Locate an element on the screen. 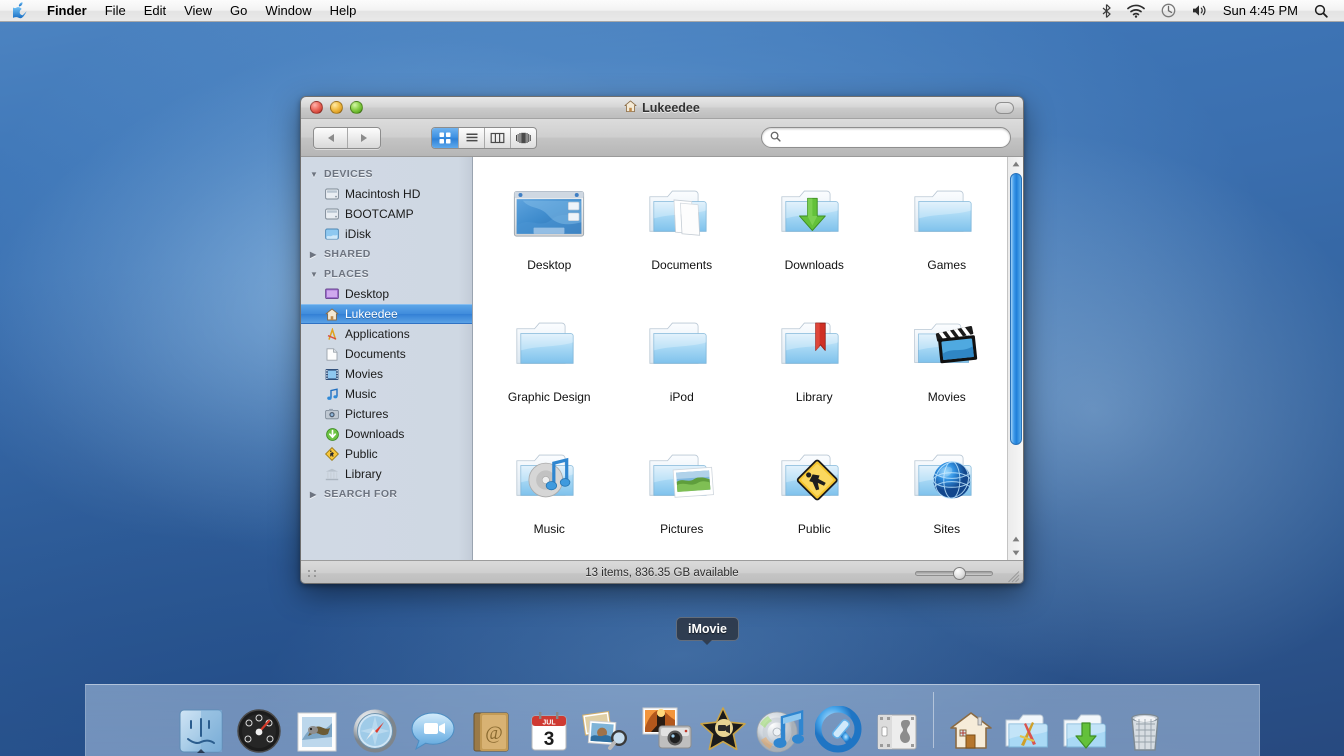 Image resolution: width=1344 pixels, height=756 pixels. file-item: Movies is located at coordinates (947, 367).